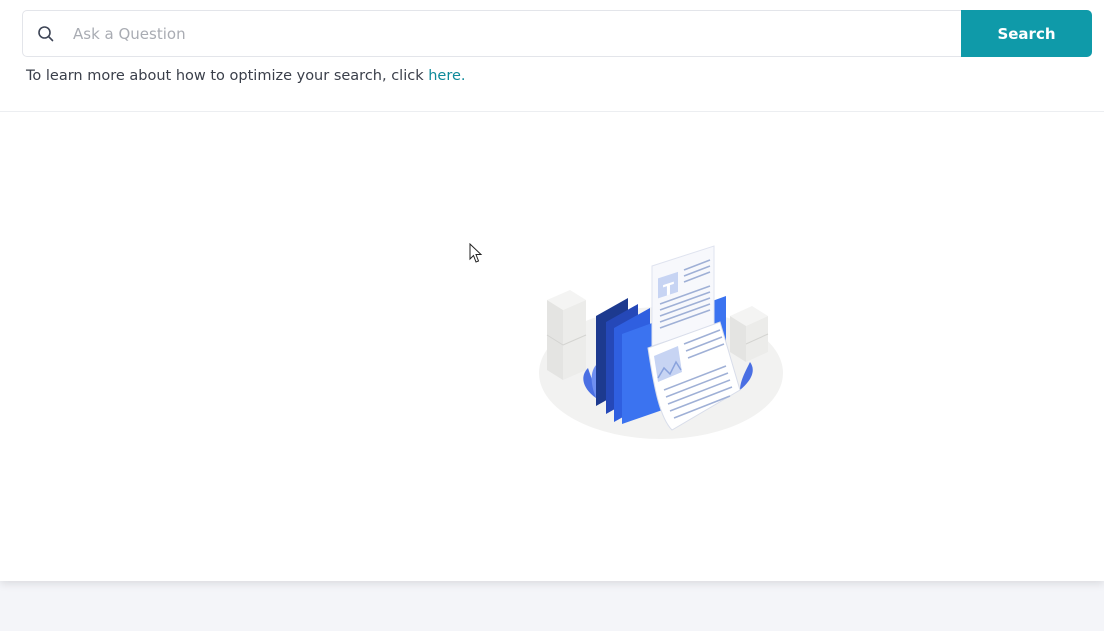 The width and height of the screenshot is (1104, 631). I want to click on search-input, so click(515, 33).